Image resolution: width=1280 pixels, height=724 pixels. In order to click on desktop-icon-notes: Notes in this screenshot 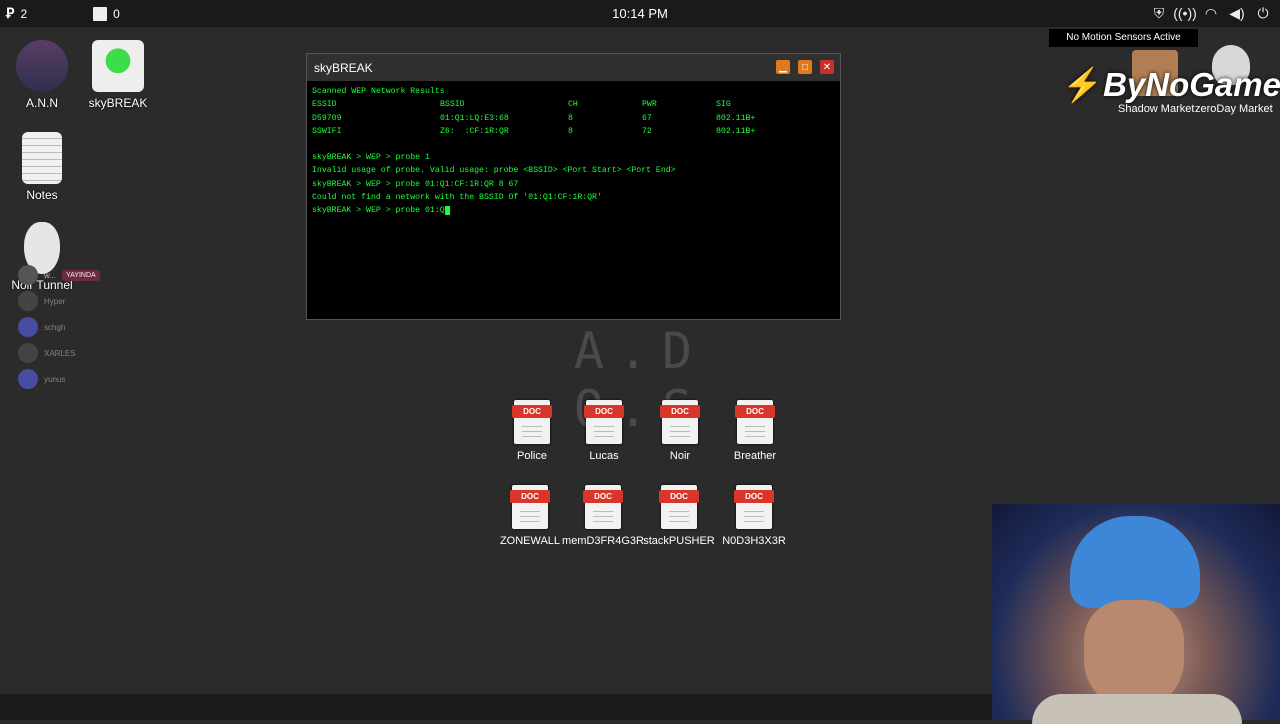, I will do `click(42, 167)`.